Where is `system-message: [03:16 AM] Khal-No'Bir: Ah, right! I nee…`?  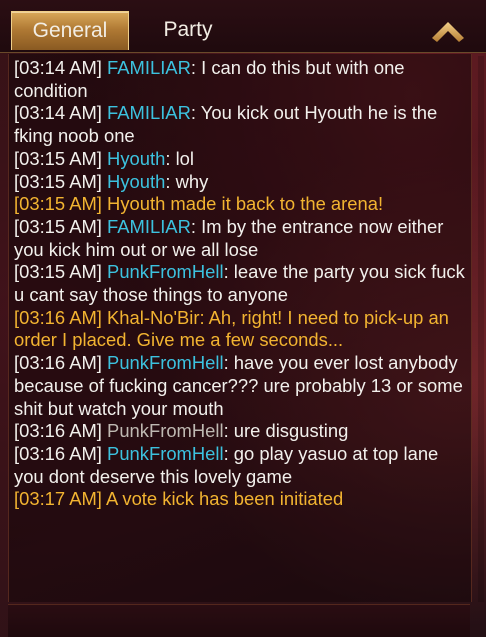 system-message: [03:16 AM] Khal-No'Bir: Ah, right! I nee… is located at coordinates (239, 329).